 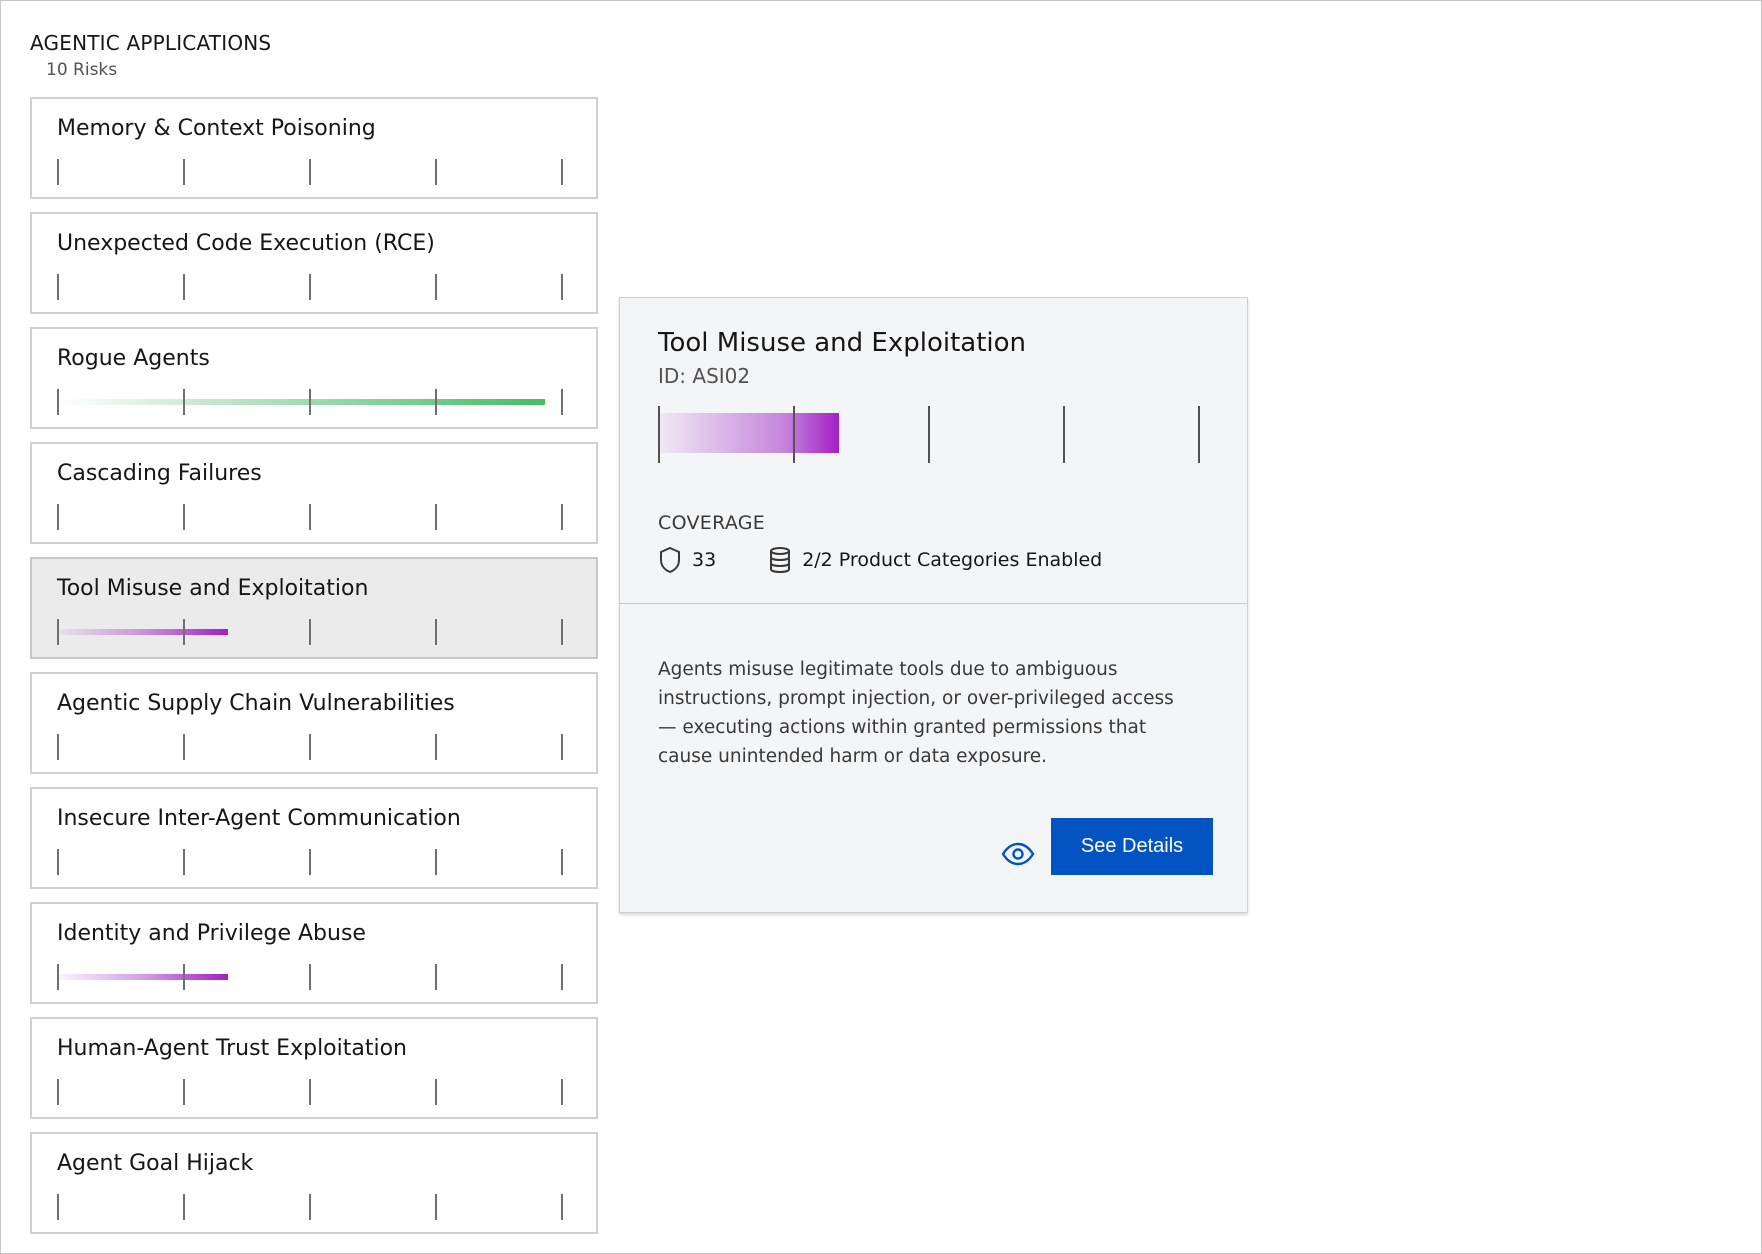 What do you see at coordinates (211, 933) in the screenshot?
I see `risk-name: Identity and Privilege Abuse` at bounding box center [211, 933].